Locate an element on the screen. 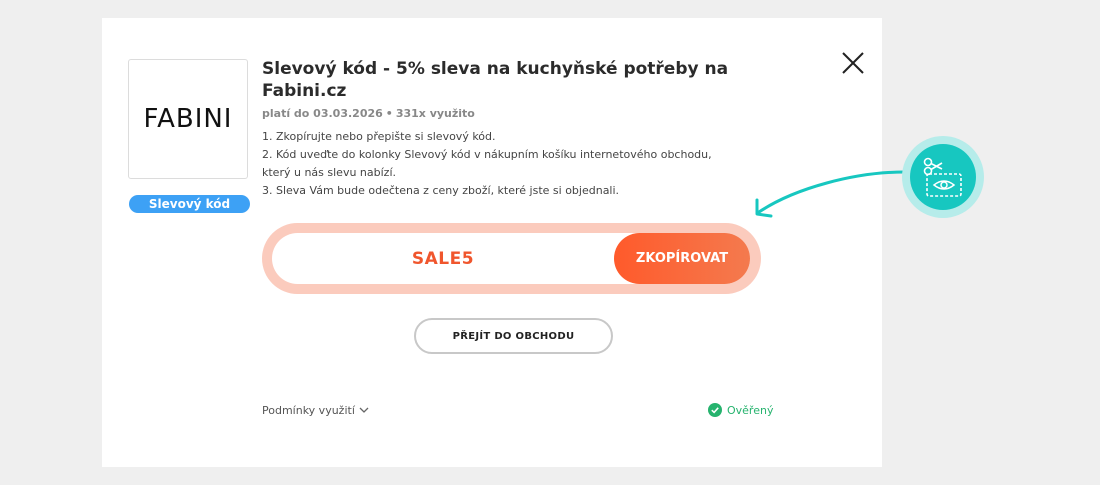  close-icon is located at coordinates (853, 63).